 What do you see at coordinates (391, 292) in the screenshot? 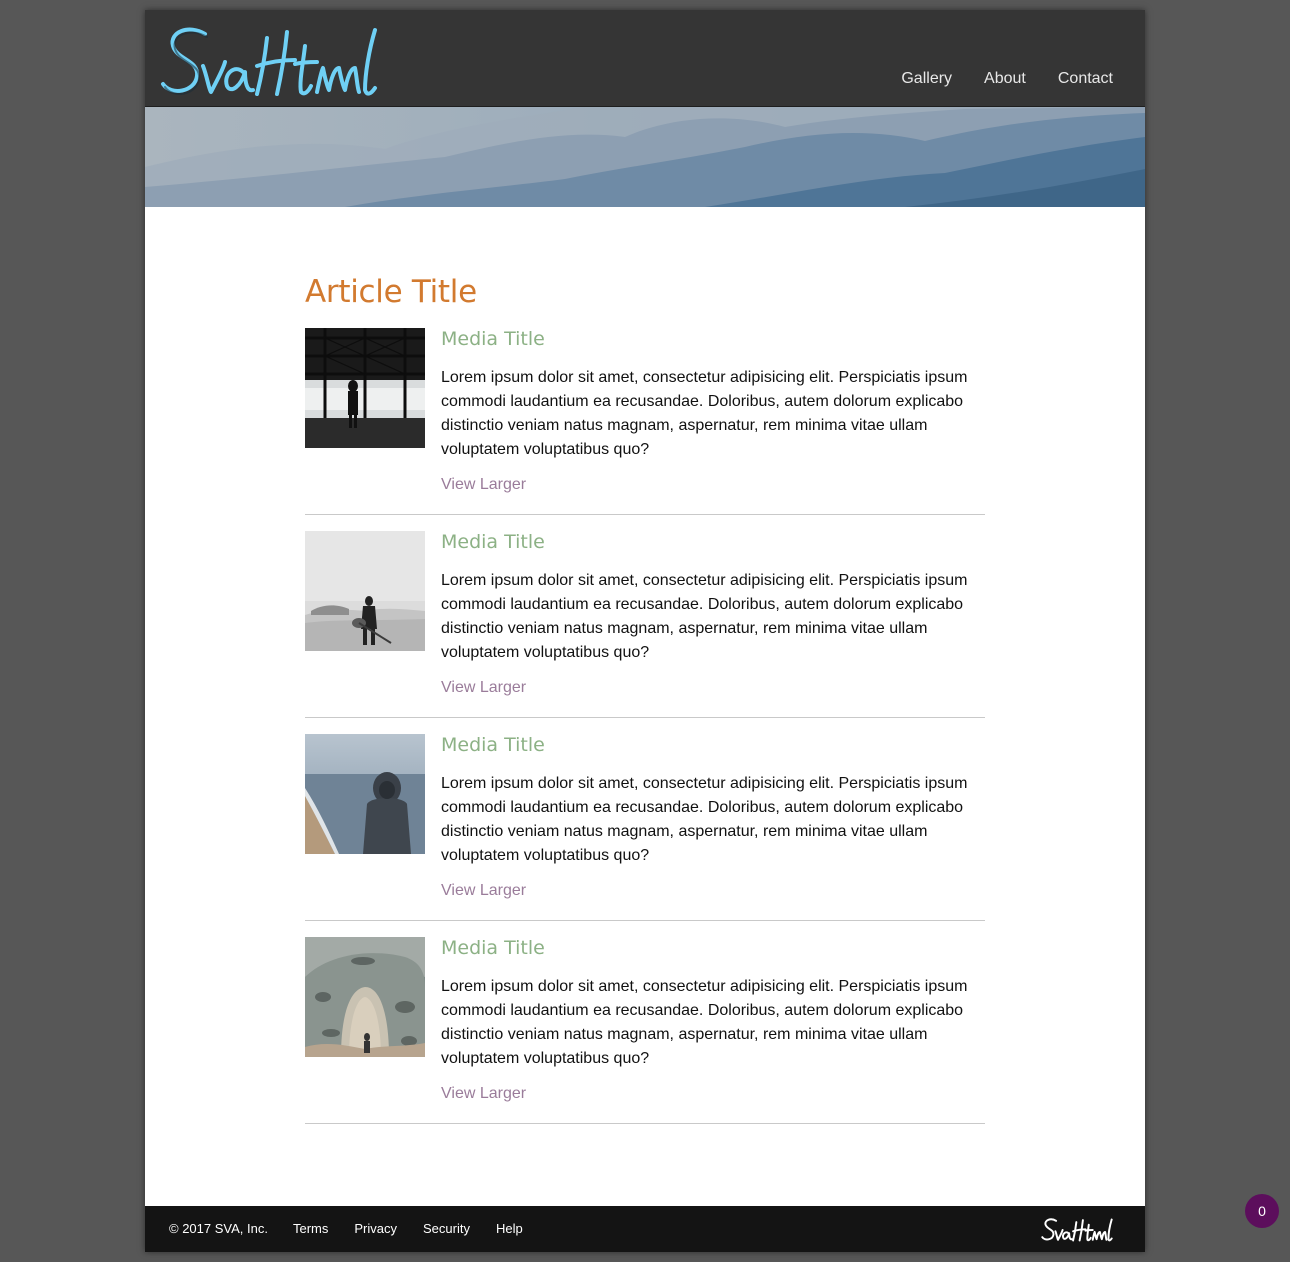
I see `article-title: Article Title` at bounding box center [391, 292].